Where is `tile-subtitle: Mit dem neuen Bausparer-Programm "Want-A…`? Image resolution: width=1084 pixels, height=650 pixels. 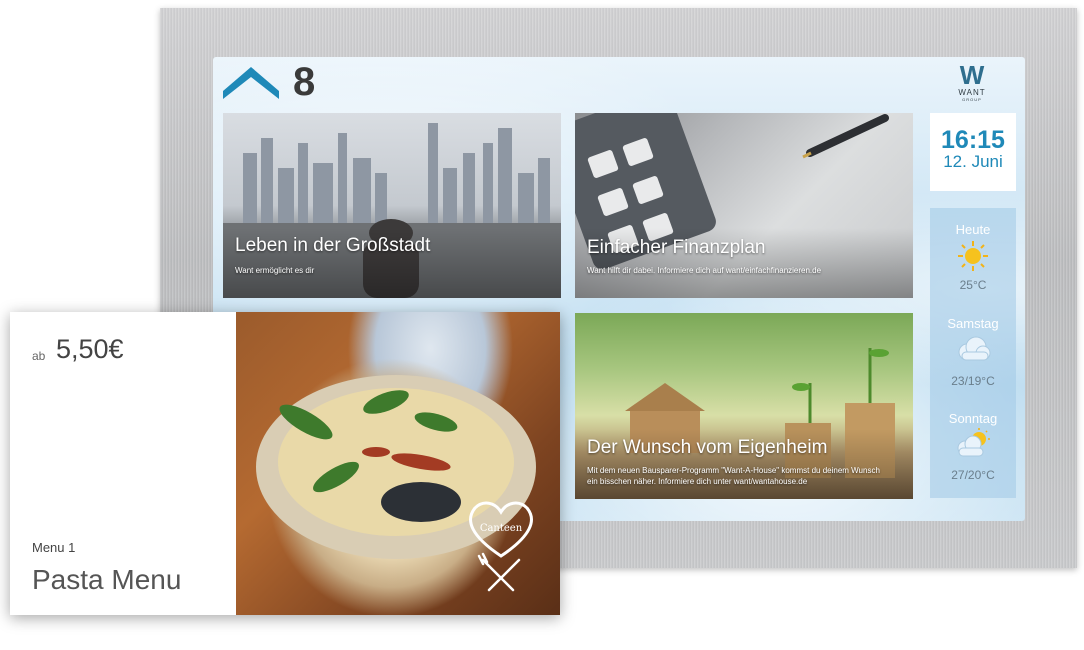
tile-subtitle: Mit dem neuen Bausparer-Programm "Want-A… is located at coordinates (733, 476).